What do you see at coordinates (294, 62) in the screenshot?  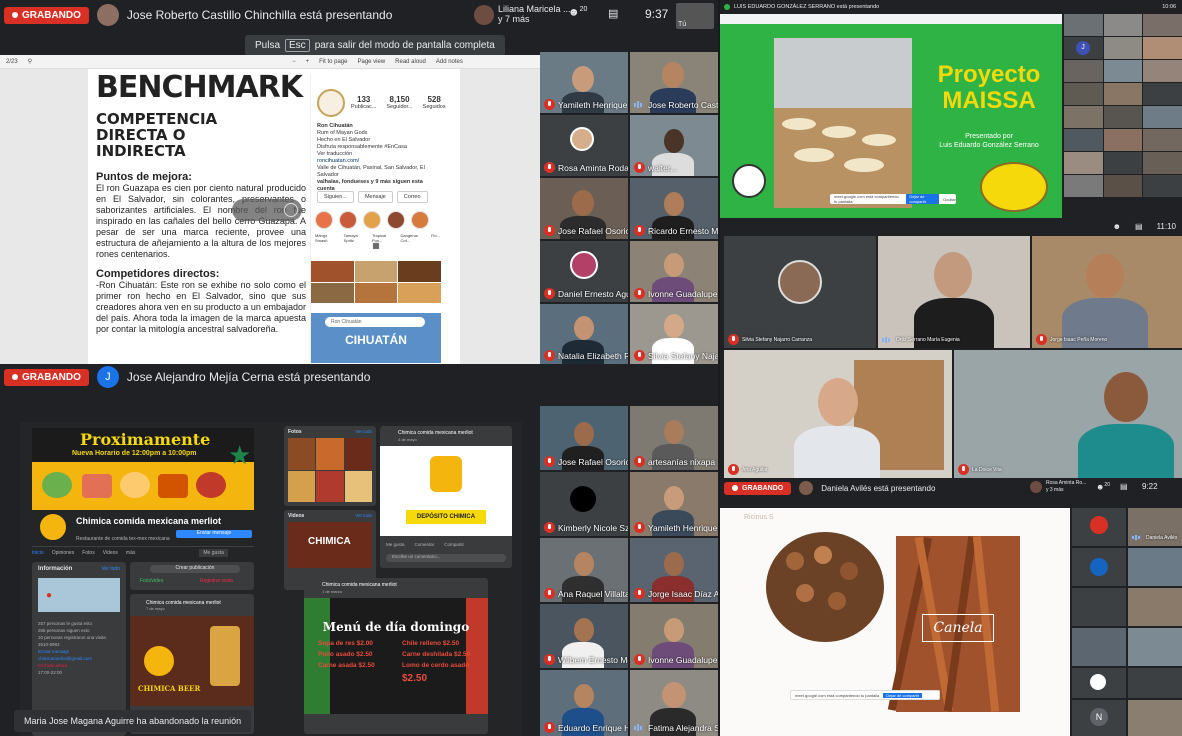 I see `zoom-out-icon: −` at bounding box center [294, 62].